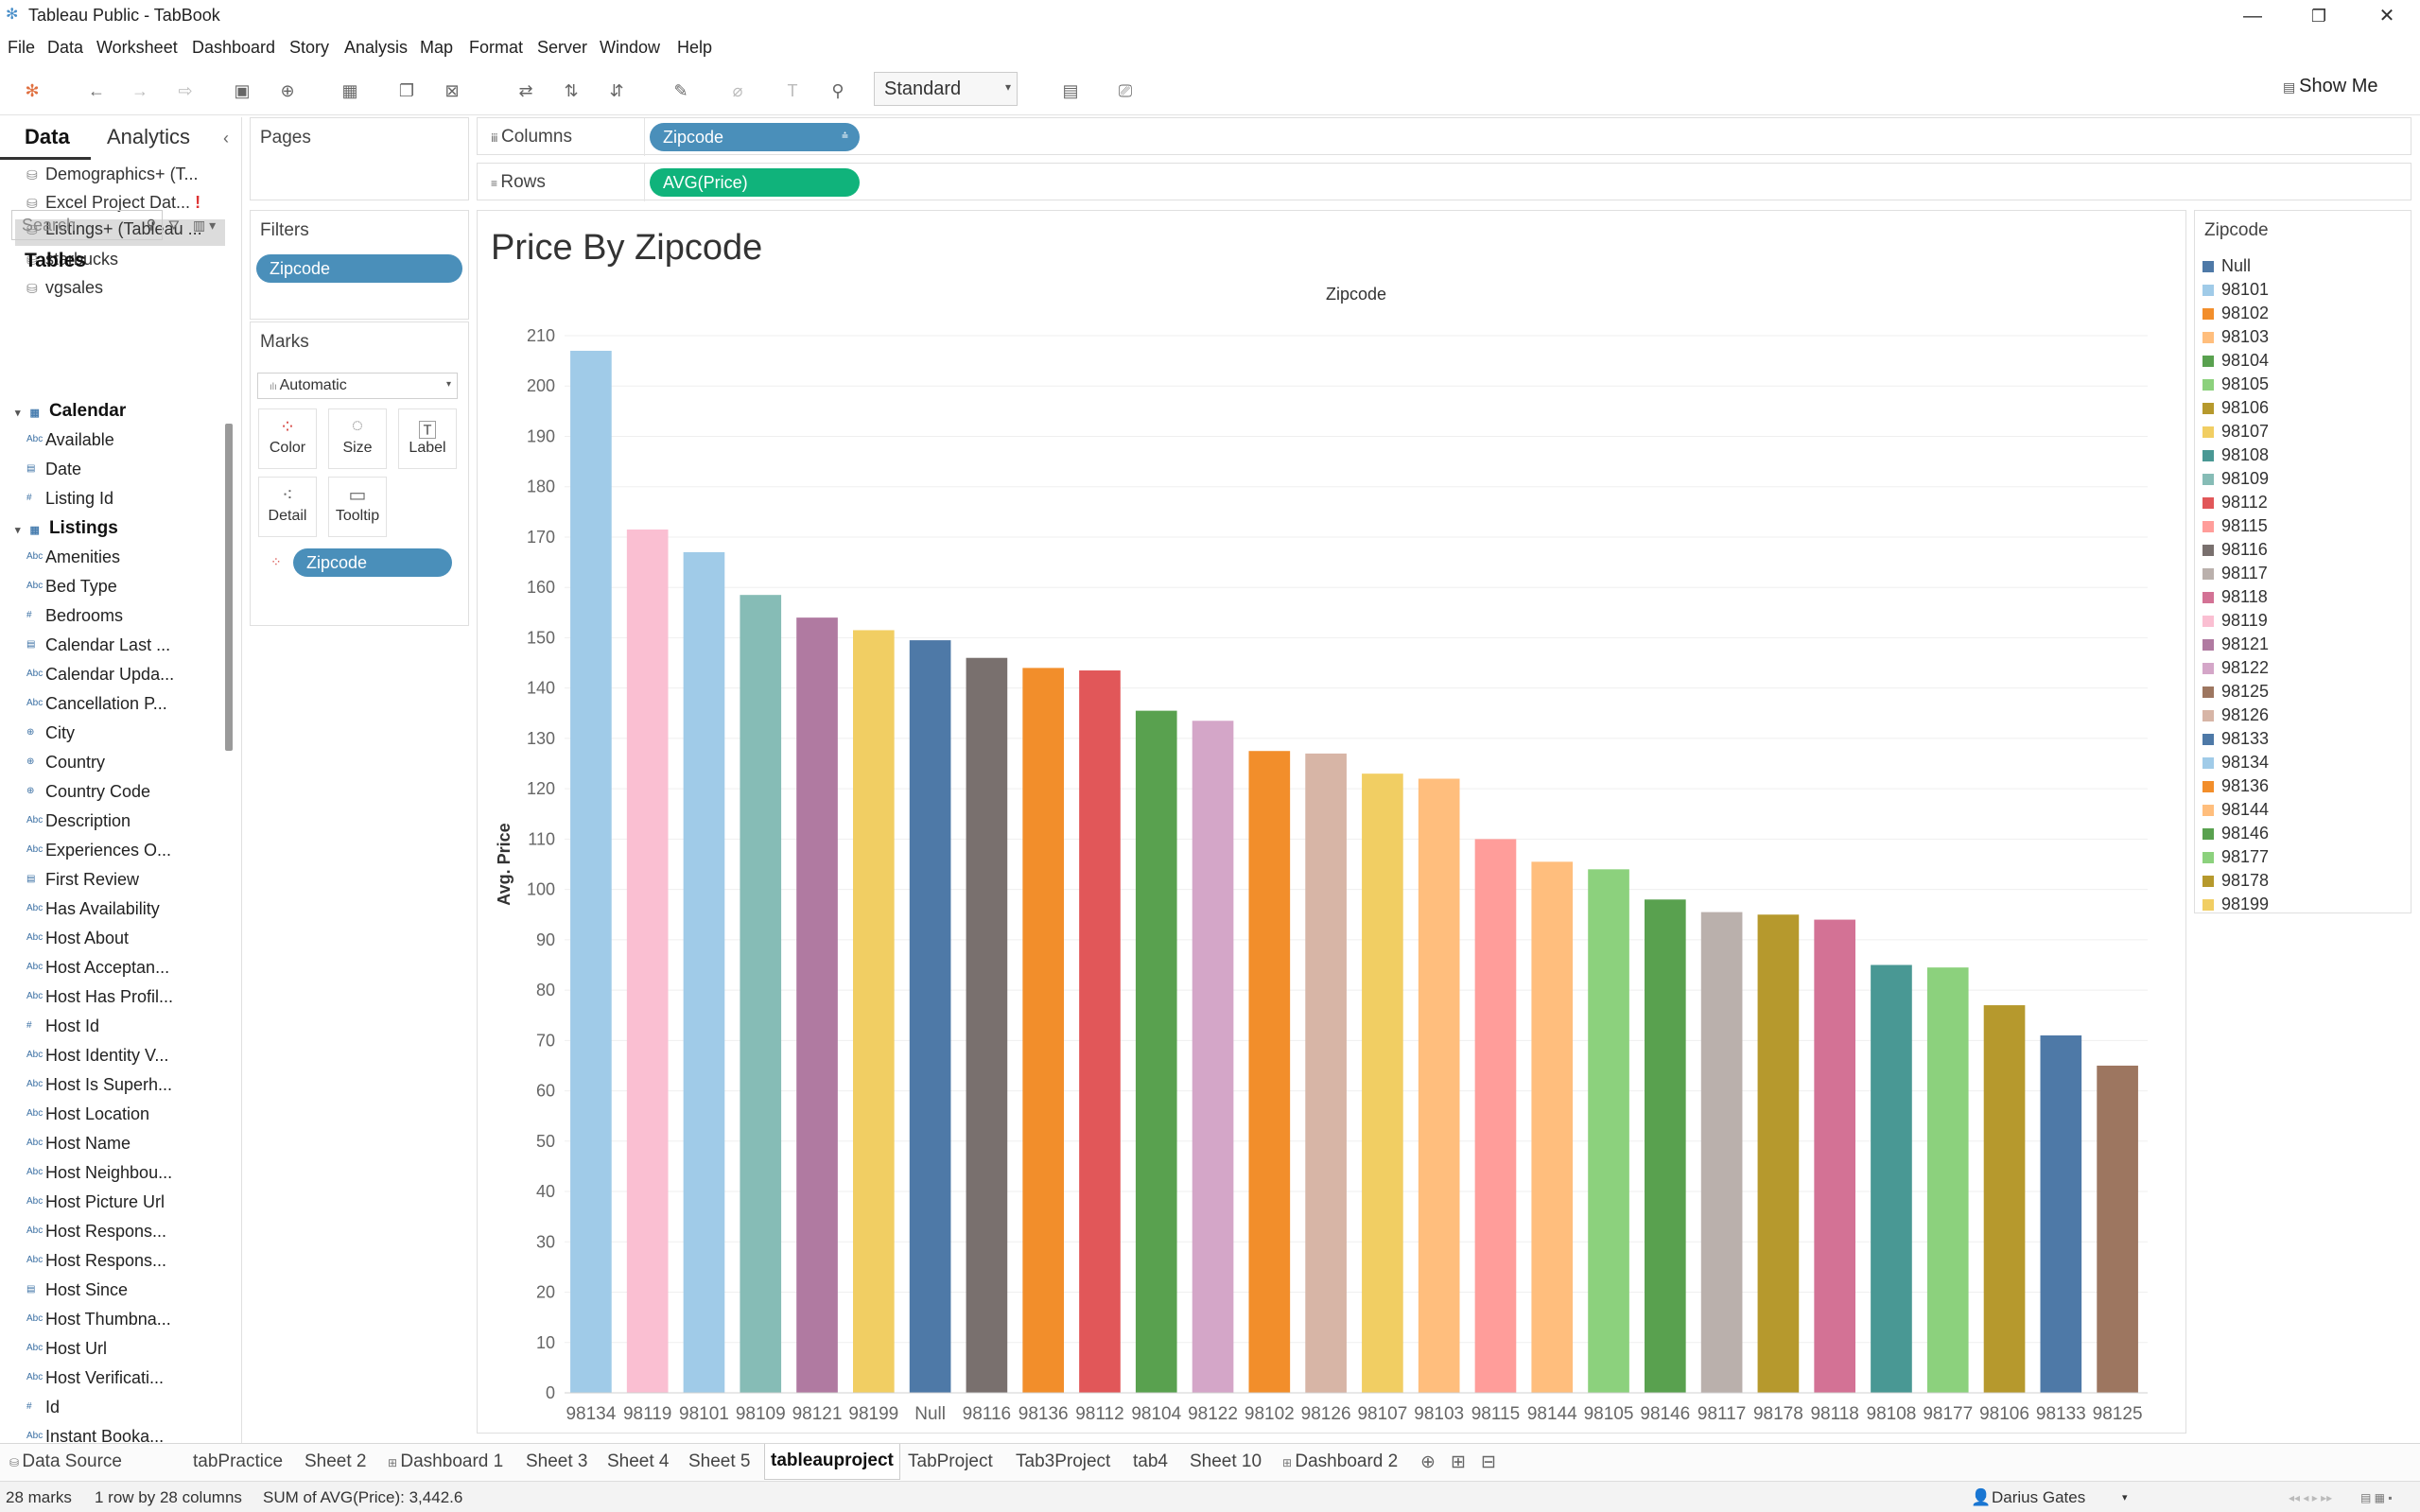  What do you see at coordinates (71, 587) in the screenshot?
I see `field-item: Abc Bed Type` at bounding box center [71, 587].